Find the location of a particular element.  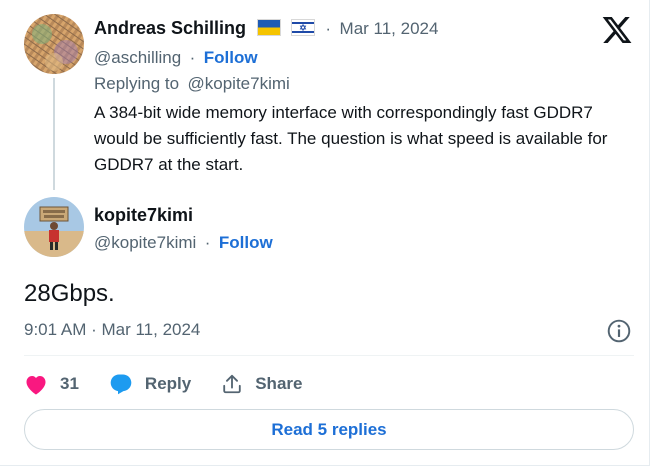

main-header: kopite7kimi is located at coordinates (143, 215).